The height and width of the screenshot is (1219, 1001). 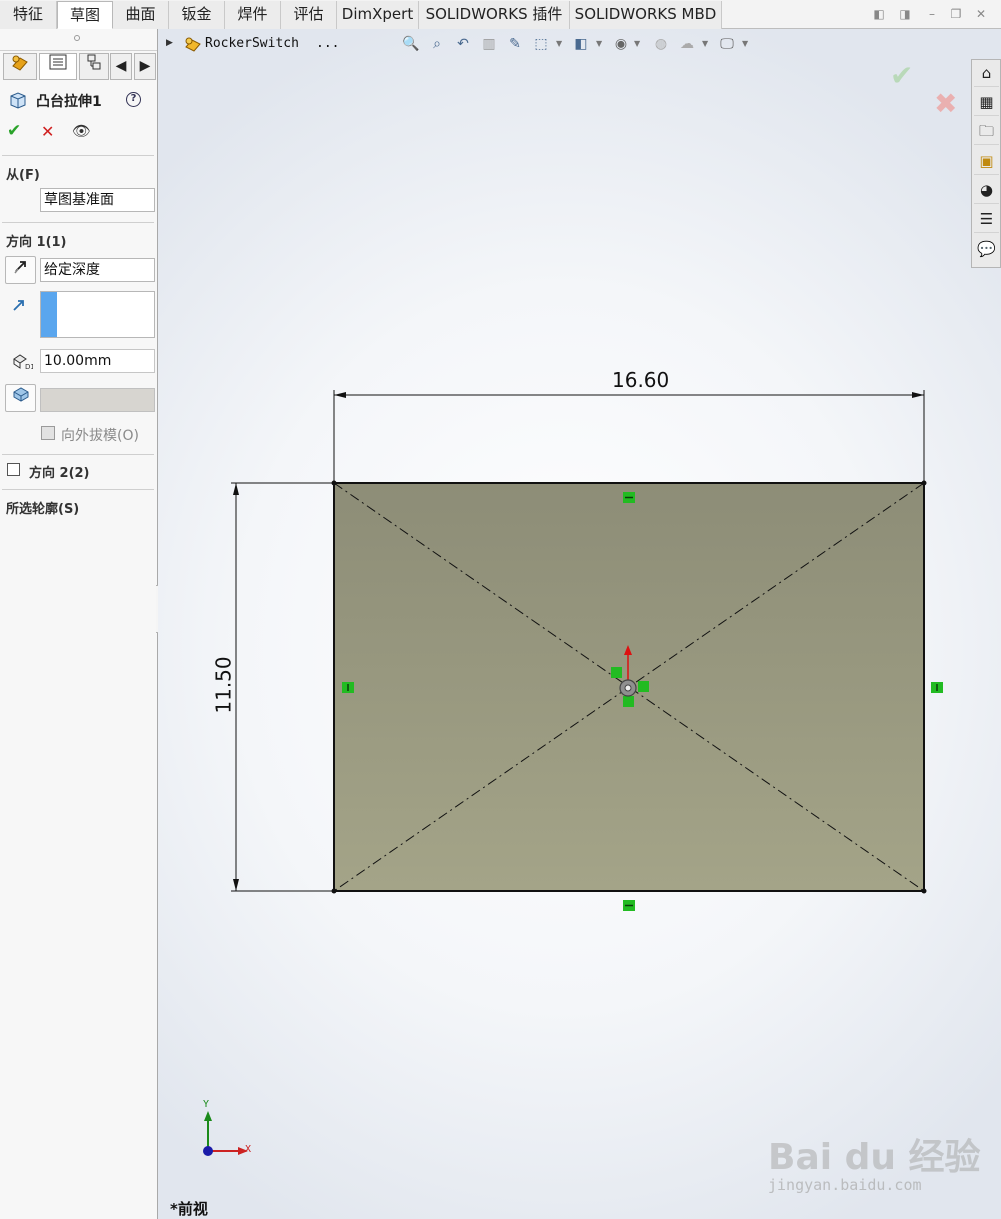 What do you see at coordinates (206, 1104) in the screenshot?
I see `triad-y-label: Y` at bounding box center [206, 1104].